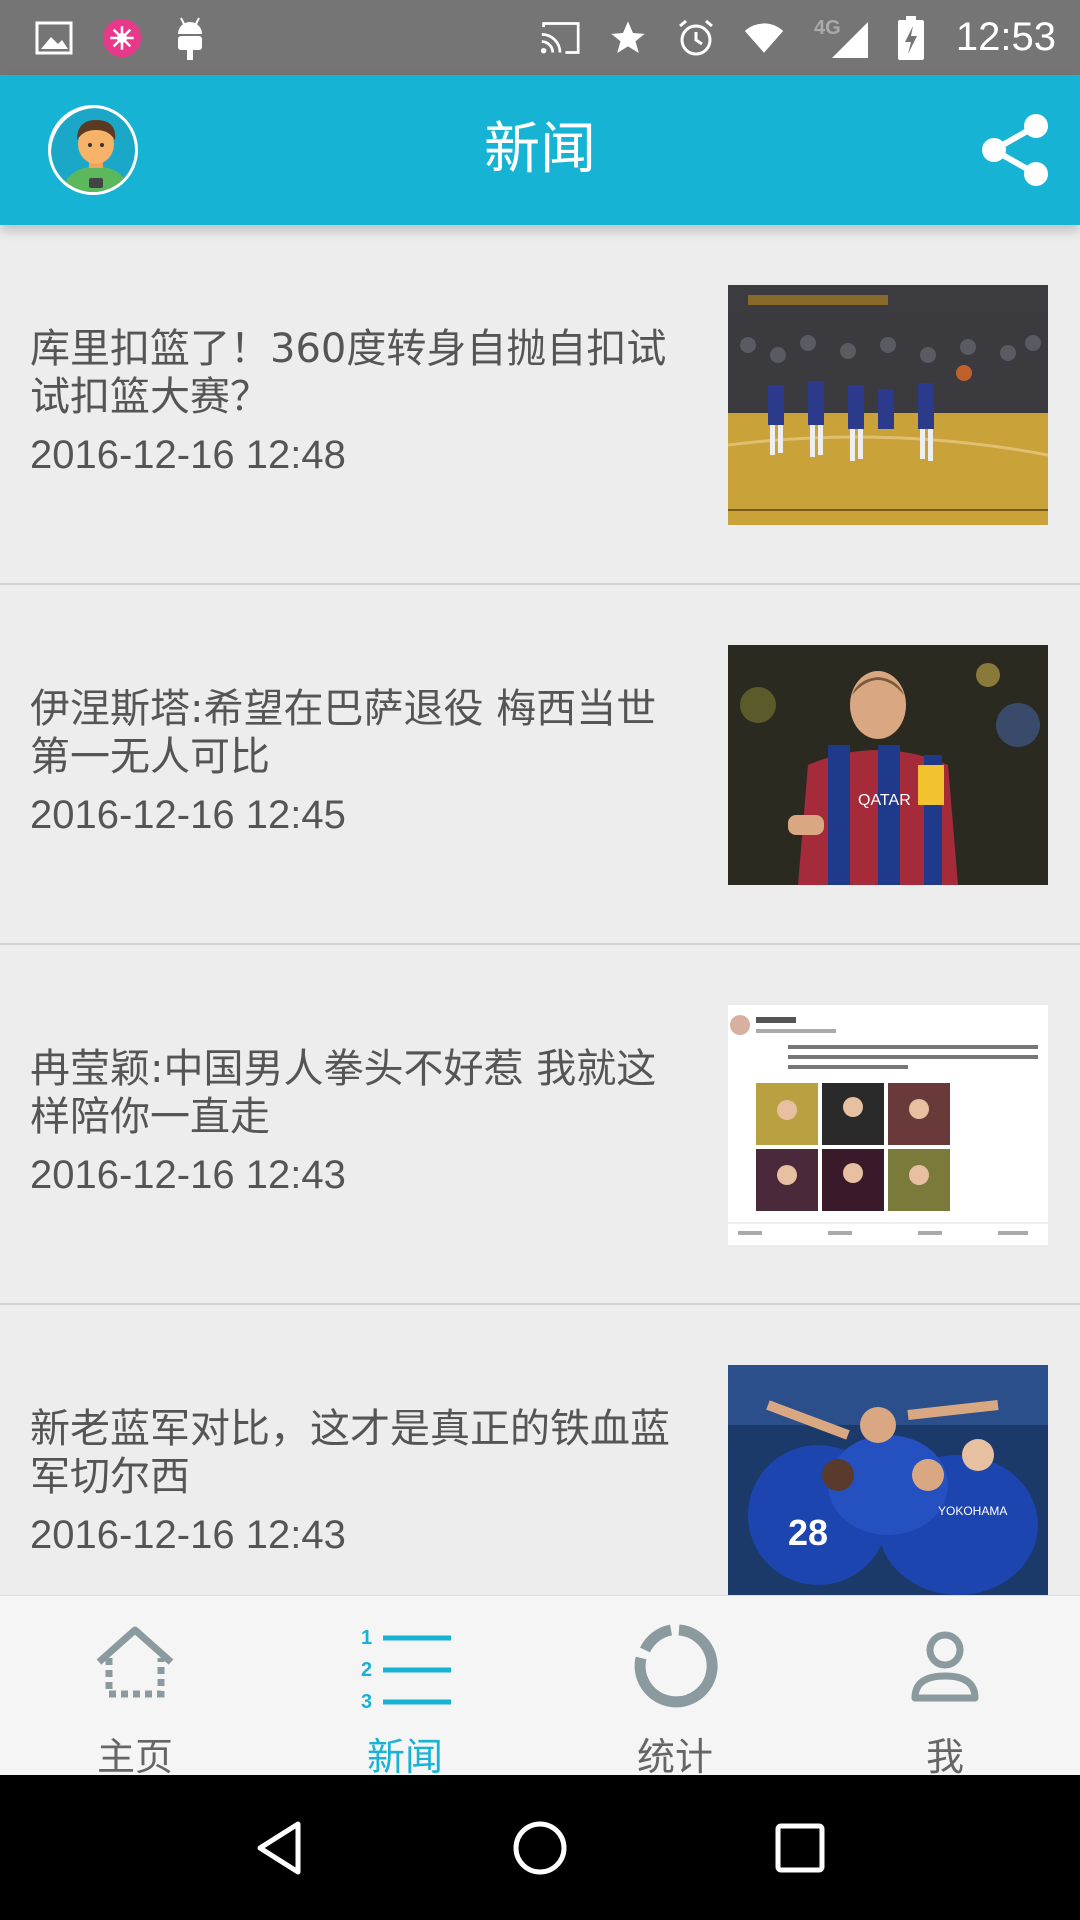 The image size is (1080, 1920). Describe the element at coordinates (674, 1757) in the screenshot. I see `tab-label: 统计` at that location.